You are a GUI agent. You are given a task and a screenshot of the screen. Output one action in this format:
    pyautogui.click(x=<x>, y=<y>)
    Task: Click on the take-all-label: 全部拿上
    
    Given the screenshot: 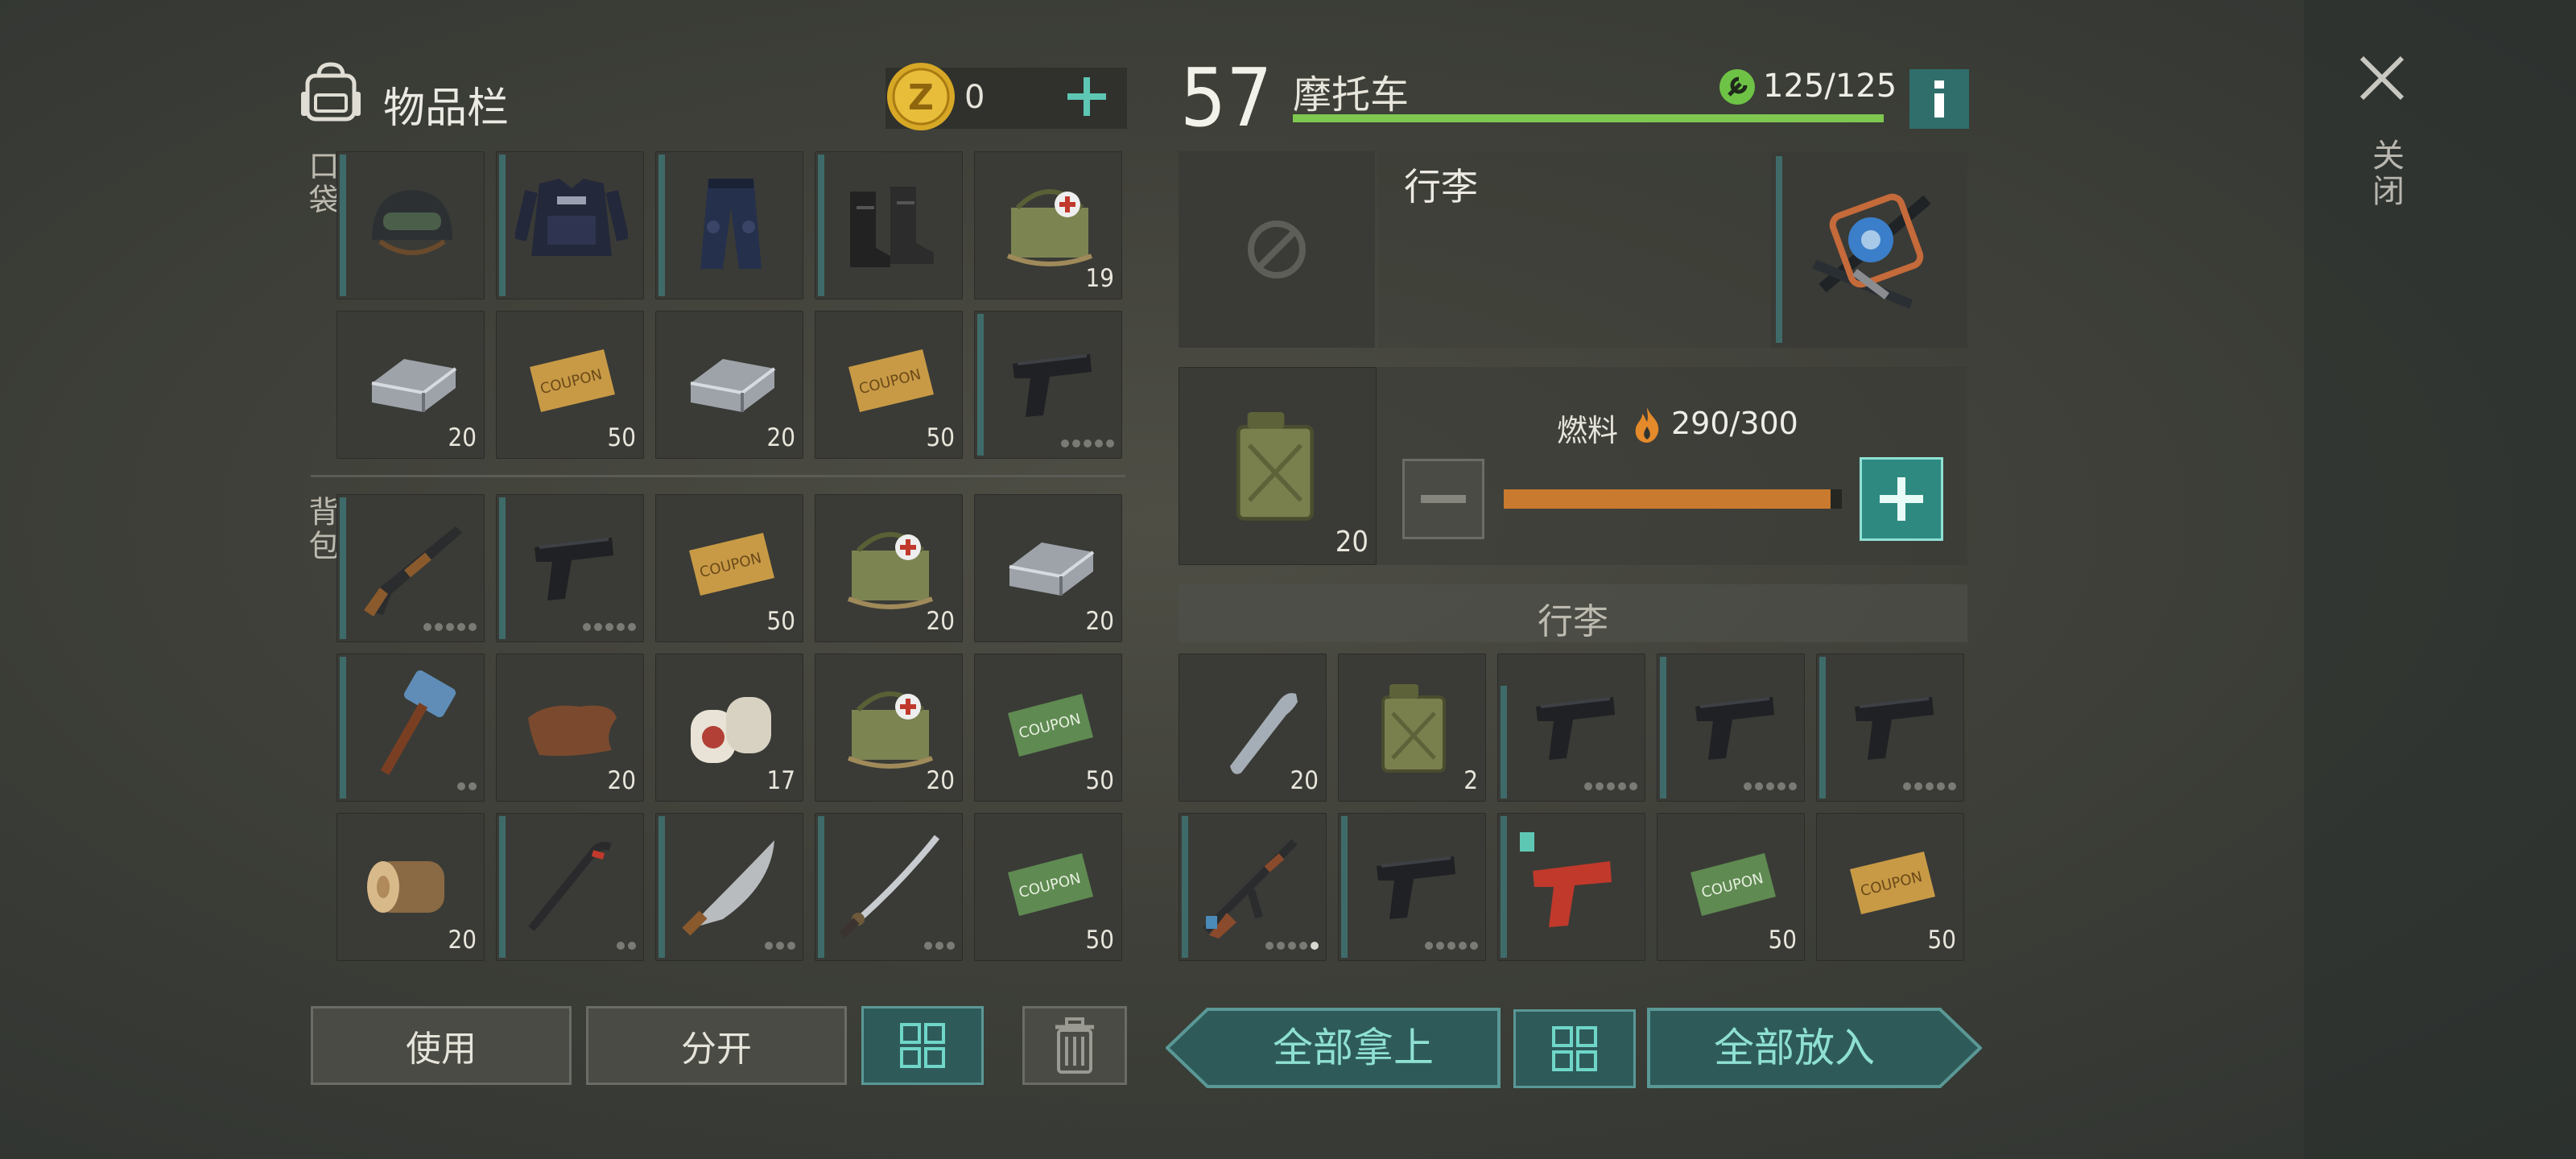 What is the action you would take?
    pyautogui.click(x=1353, y=1048)
    